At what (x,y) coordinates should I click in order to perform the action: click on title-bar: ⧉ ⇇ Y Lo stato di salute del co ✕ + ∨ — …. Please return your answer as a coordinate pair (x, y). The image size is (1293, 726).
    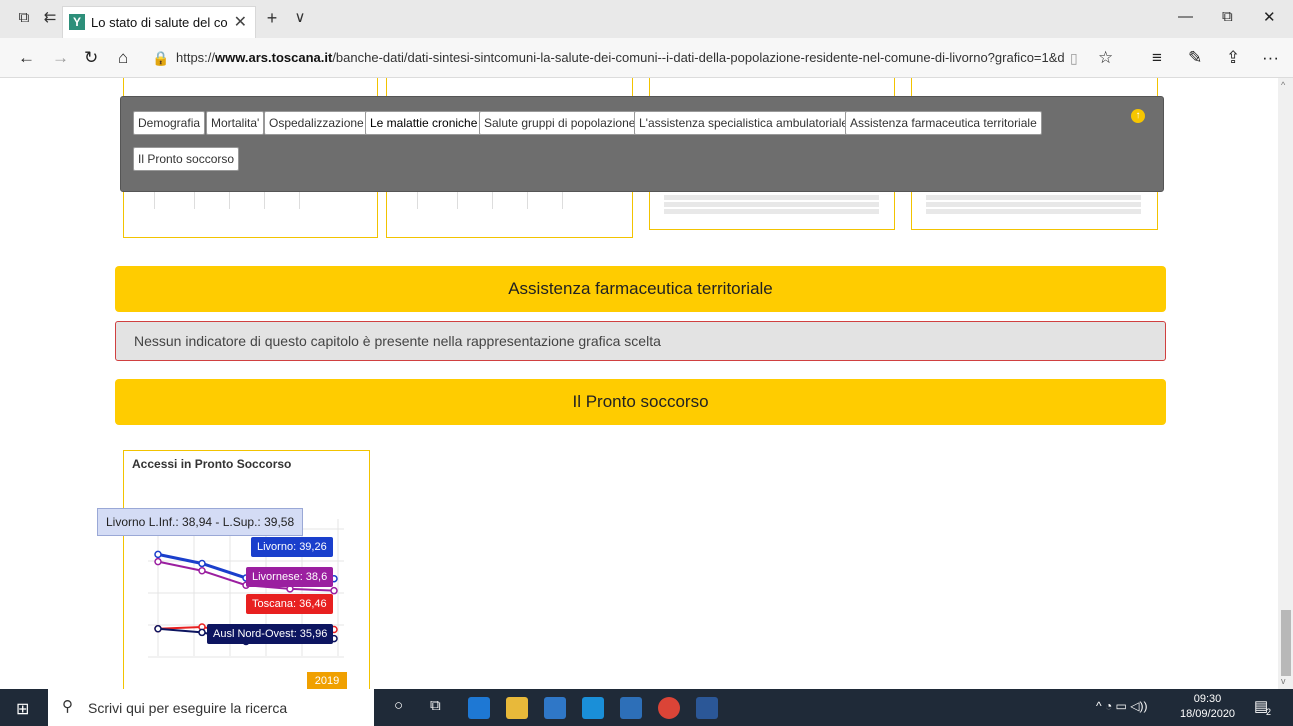
    Looking at the image, I should click on (646, 19).